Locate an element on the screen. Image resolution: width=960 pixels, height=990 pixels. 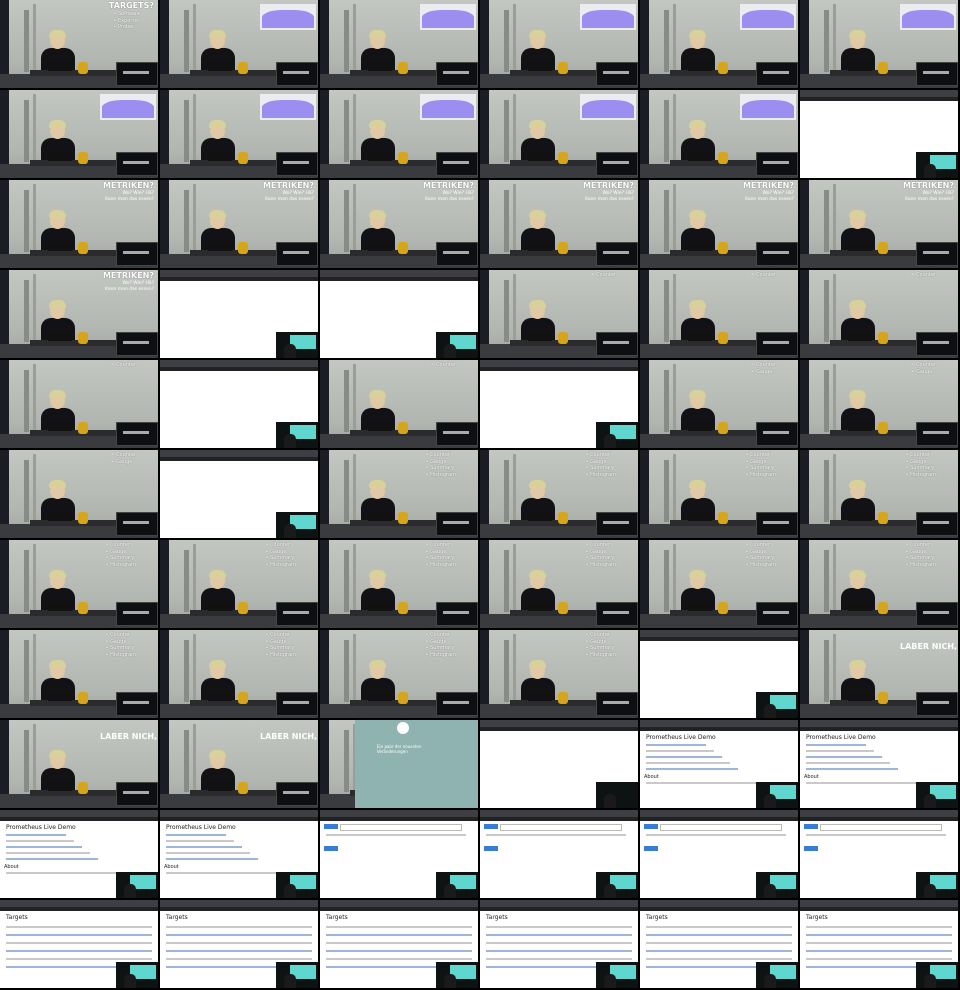
slide-title: METRIKEN? is located at coordinates (288, 185).